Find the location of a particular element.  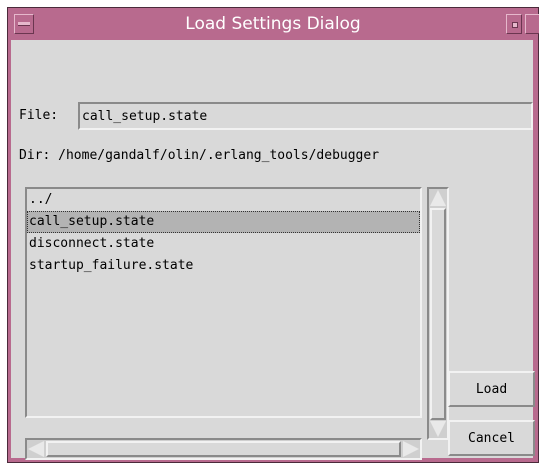

scroll-left-arrow-icon is located at coordinates (36, 449).